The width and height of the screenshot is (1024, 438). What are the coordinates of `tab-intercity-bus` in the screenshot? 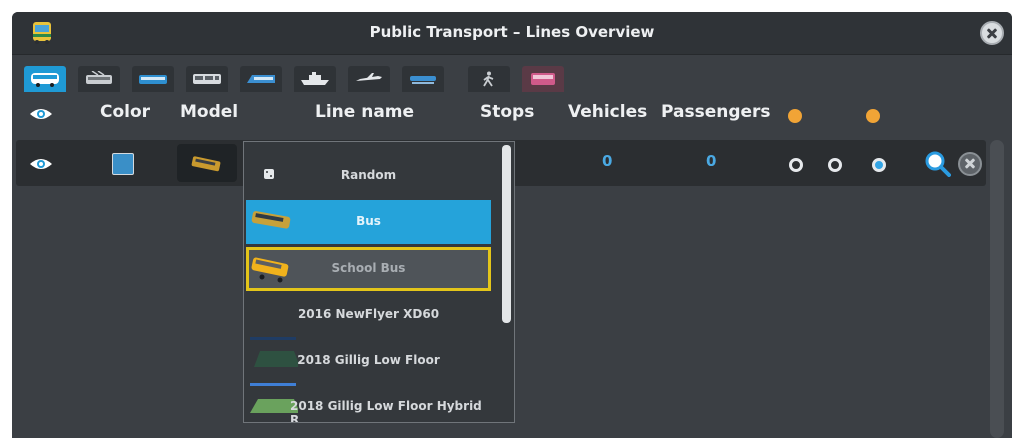 It's located at (543, 79).